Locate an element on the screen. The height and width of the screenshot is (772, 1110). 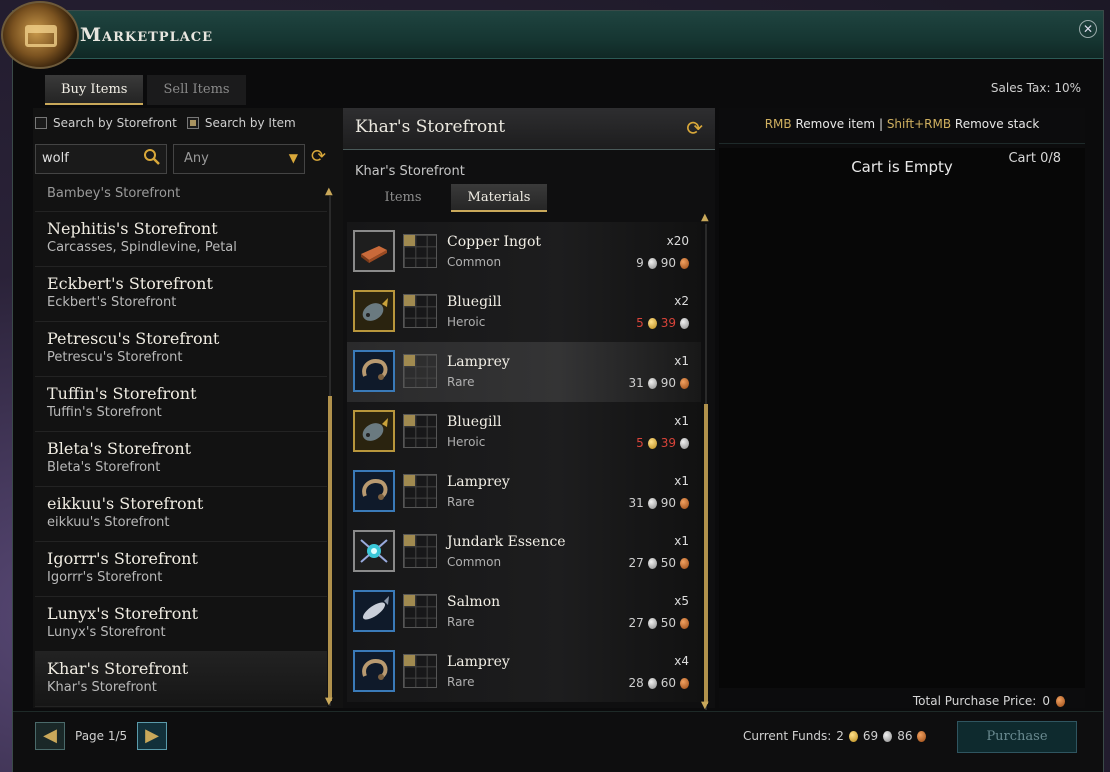
price-amount: 28 is located at coordinates (636, 683).